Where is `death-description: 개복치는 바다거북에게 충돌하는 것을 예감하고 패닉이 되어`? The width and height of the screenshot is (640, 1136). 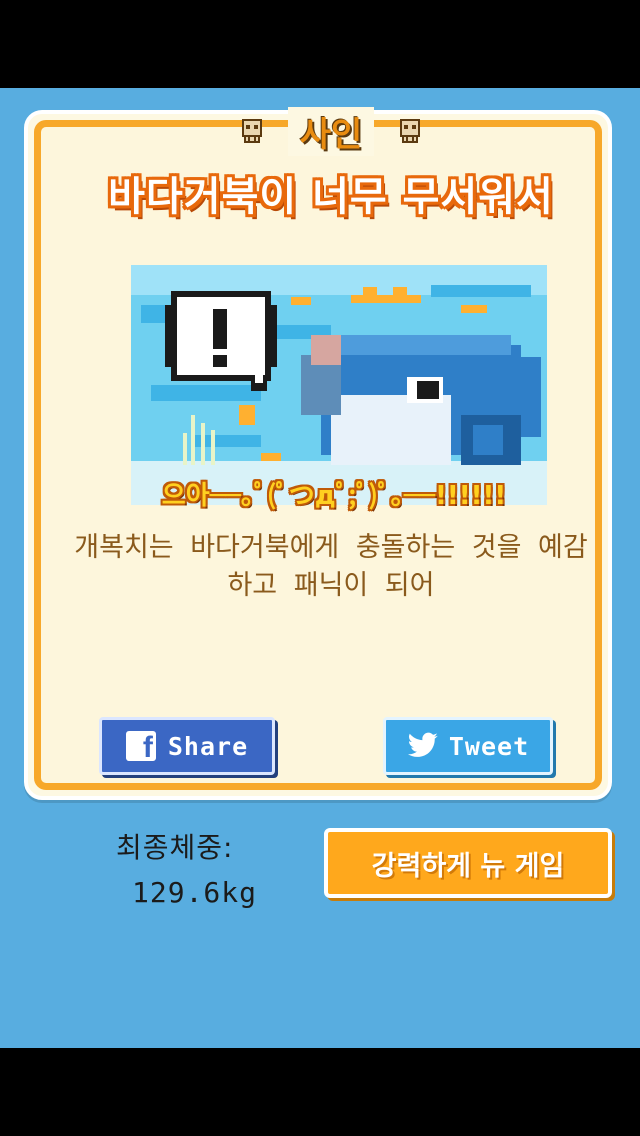 death-description: 개복치는 바다거북에게 충돌하는 것을 예감하고 패닉이 되어 is located at coordinates (331, 566).